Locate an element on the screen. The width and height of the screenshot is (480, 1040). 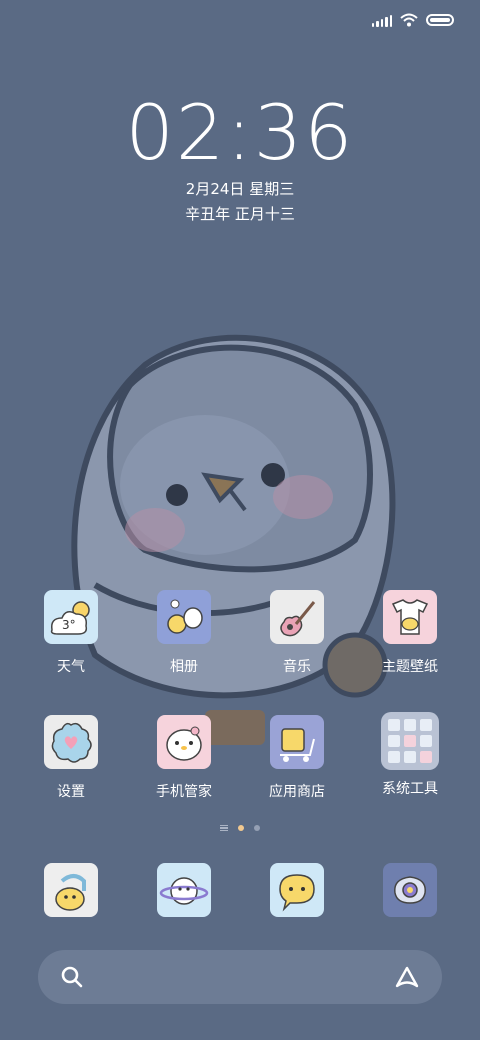
status-bar is located at coordinates (412, 20).